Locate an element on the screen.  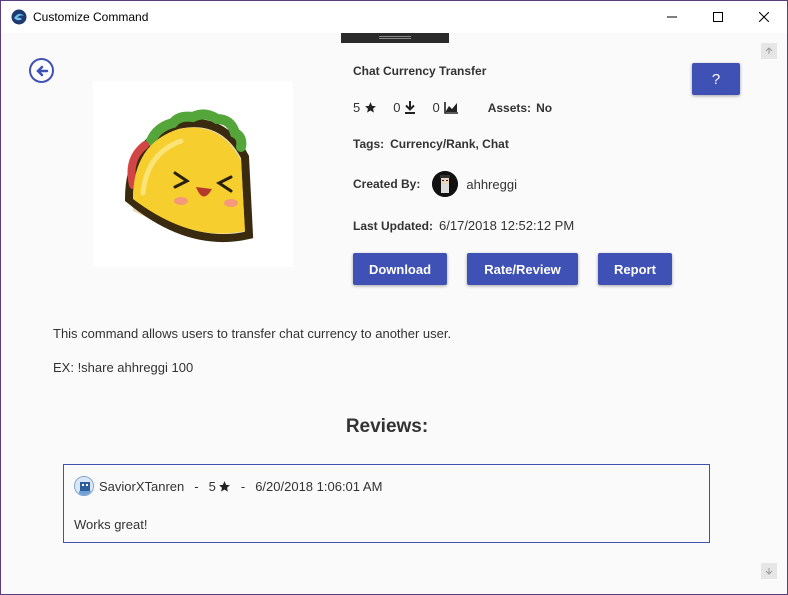
minimize-button is located at coordinates (672, 17).